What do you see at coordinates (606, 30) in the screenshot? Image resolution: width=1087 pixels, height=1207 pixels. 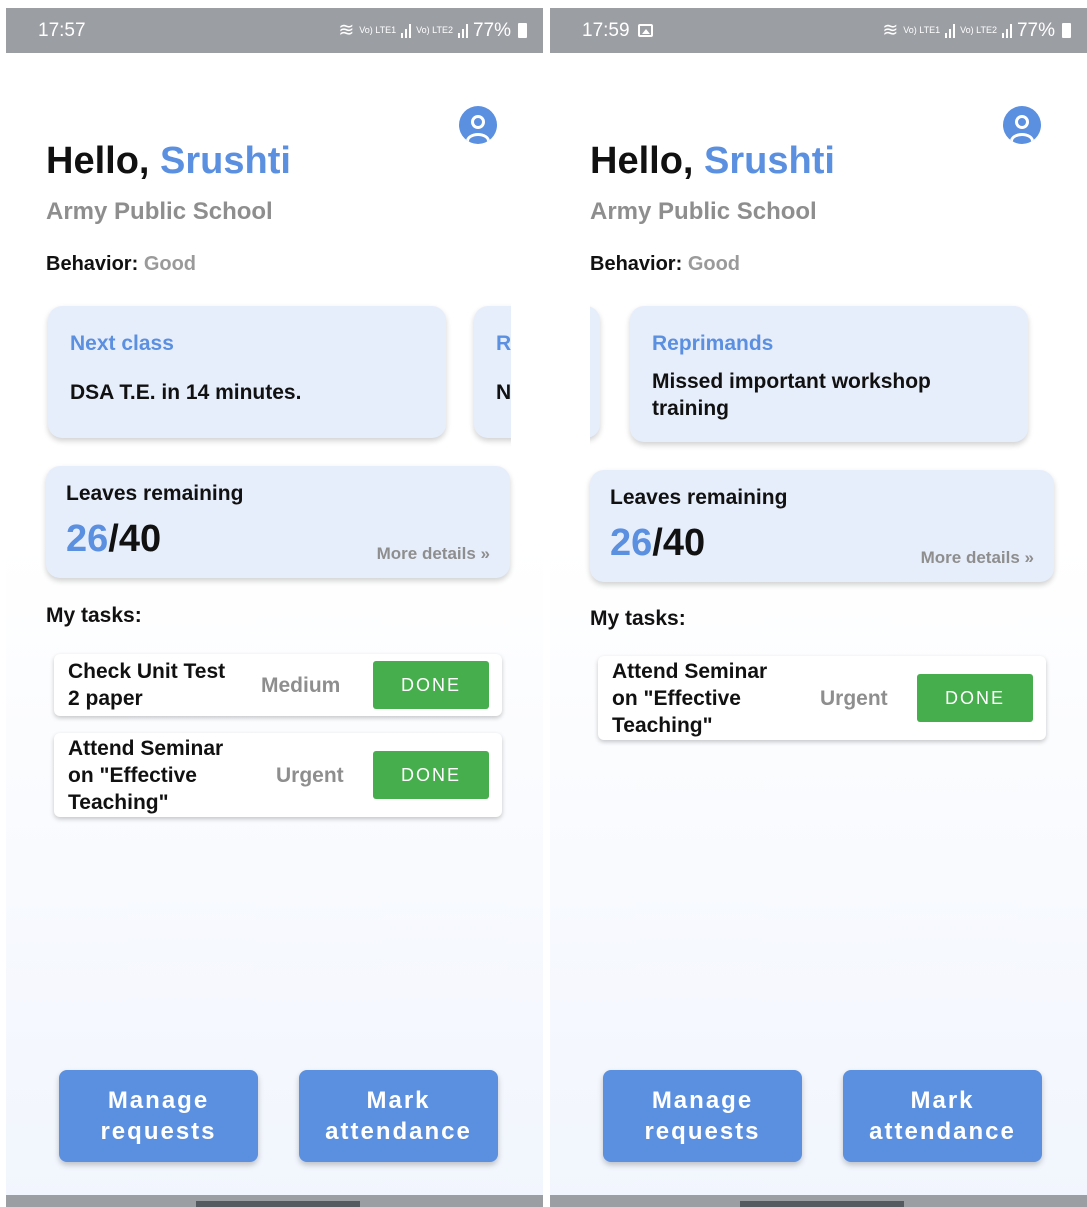 I see `status-time: 17:59` at bounding box center [606, 30].